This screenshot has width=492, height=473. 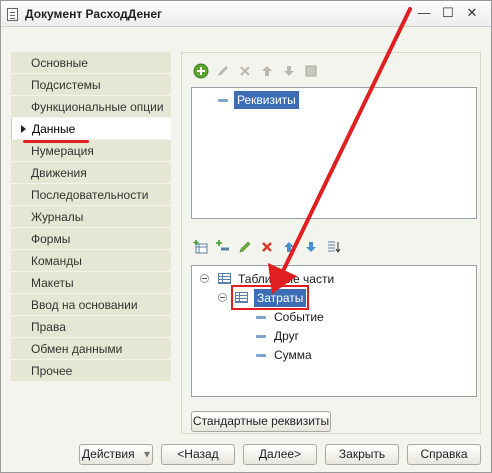 What do you see at coordinates (444, 454) in the screenshot?
I see `help-button: Справка` at bounding box center [444, 454].